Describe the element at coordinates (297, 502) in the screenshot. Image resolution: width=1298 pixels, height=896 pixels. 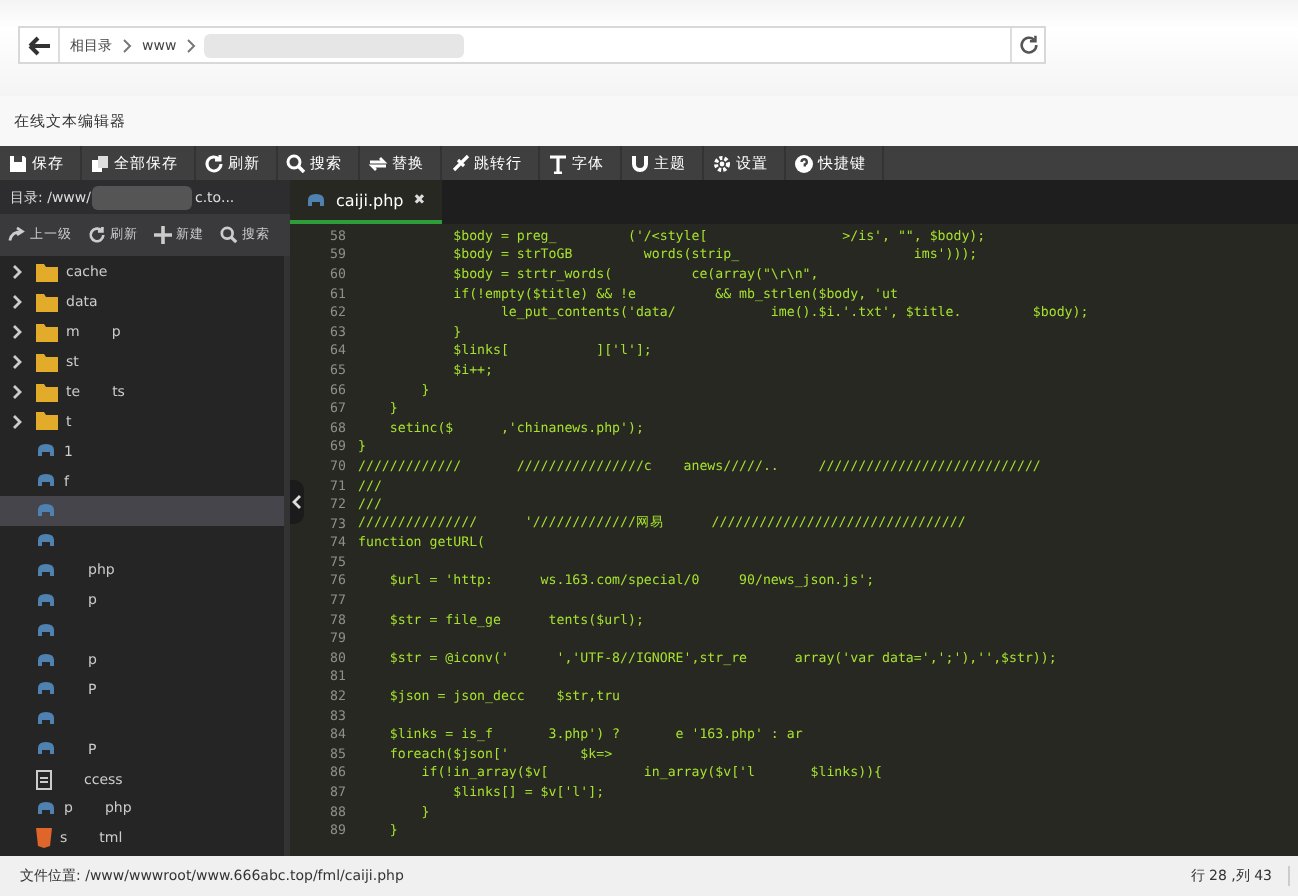
I see `collapse-sidebar-handle` at that location.